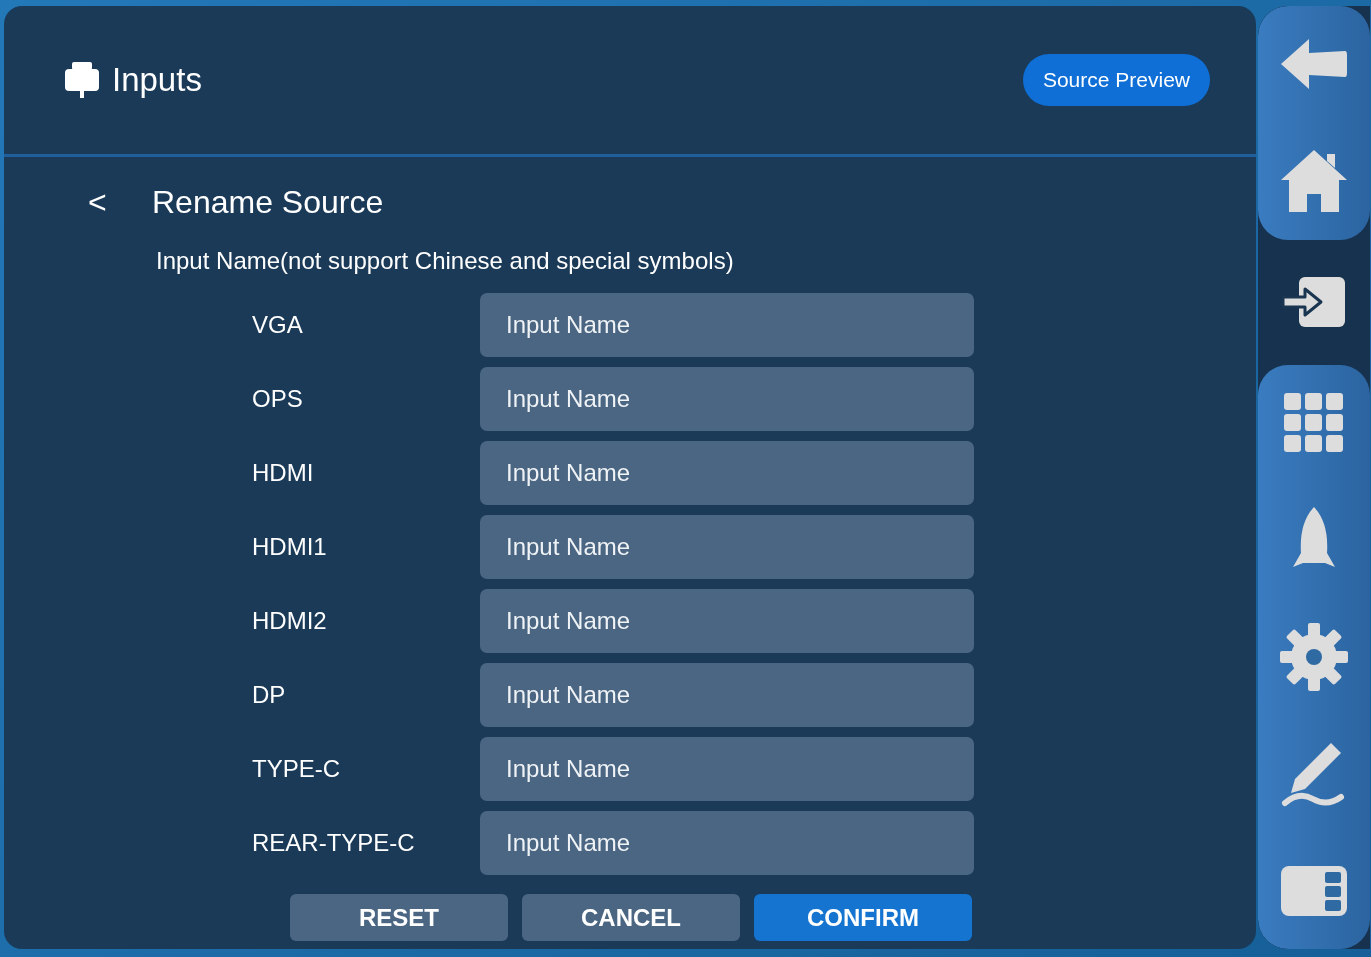 The height and width of the screenshot is (957, 1371). Describe the element at coordinates (1314, 656) in the screenshot. I see `settings-icon` at that location.